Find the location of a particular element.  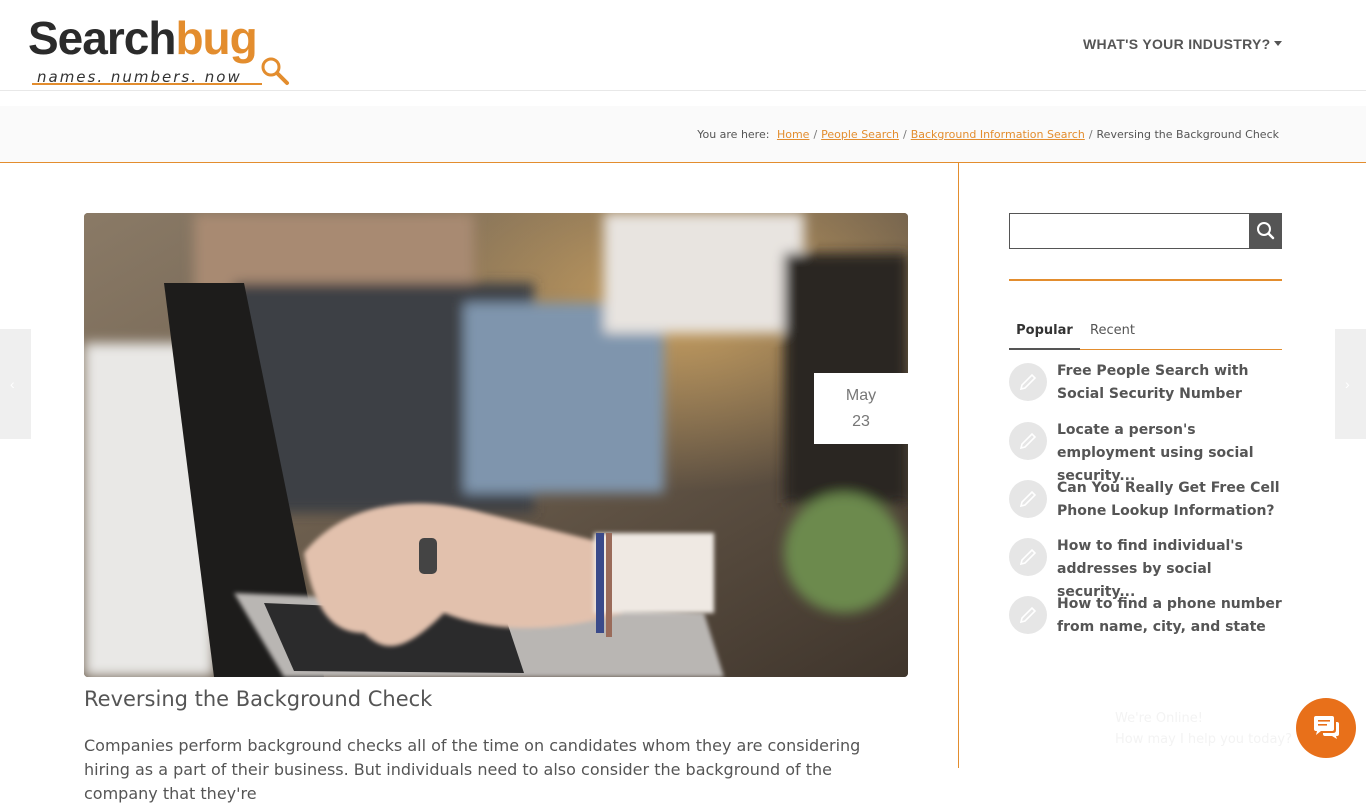

breadcrumb-prefix: You are here: is located at coordinates (733, 134).